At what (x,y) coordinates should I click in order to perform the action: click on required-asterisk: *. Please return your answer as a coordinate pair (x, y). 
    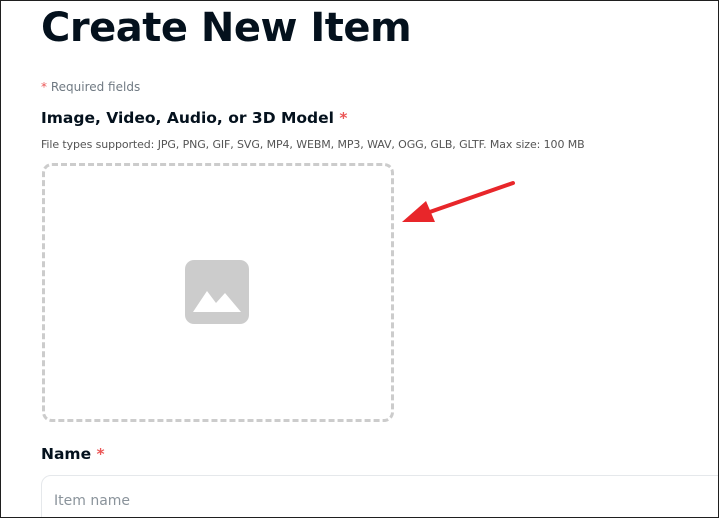
    Looking at the image, I should click on (44, 87).